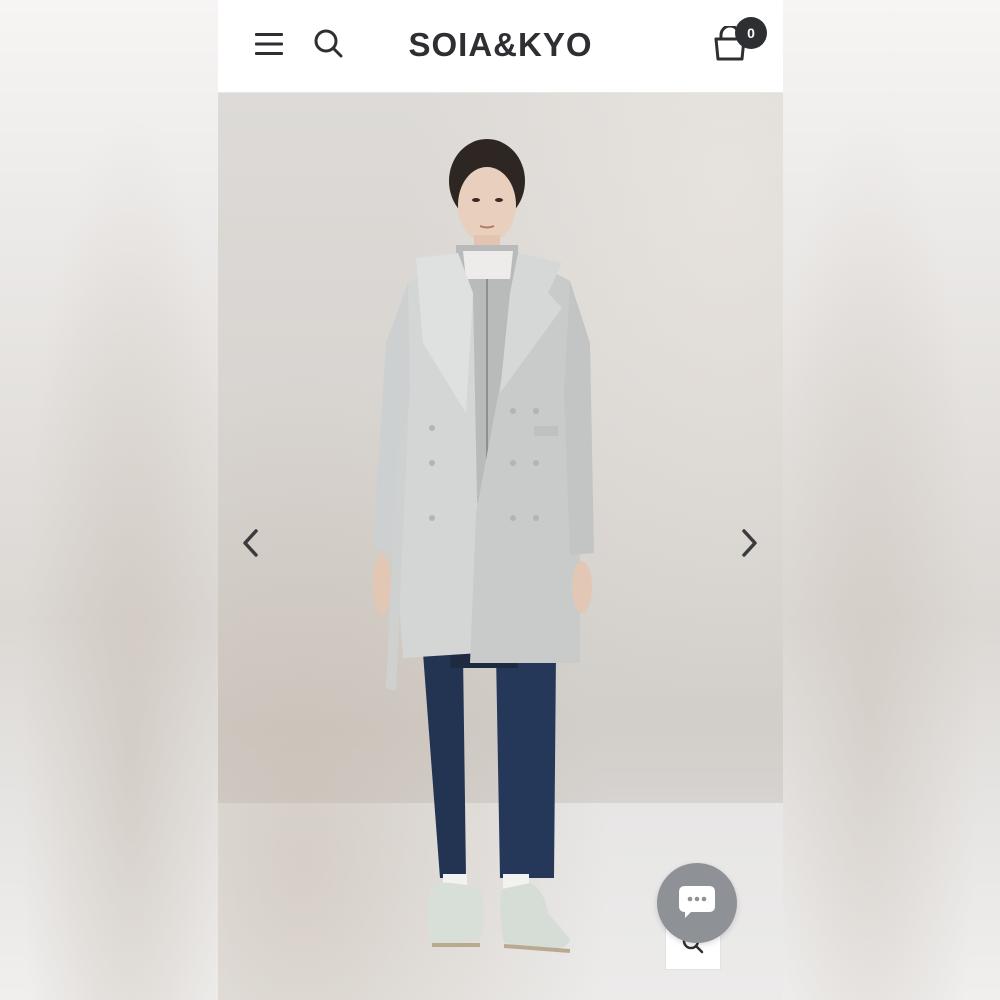 This screenshot has height=1000, width=1000. I want to click on chevron-left-icon, so click(251, 543).